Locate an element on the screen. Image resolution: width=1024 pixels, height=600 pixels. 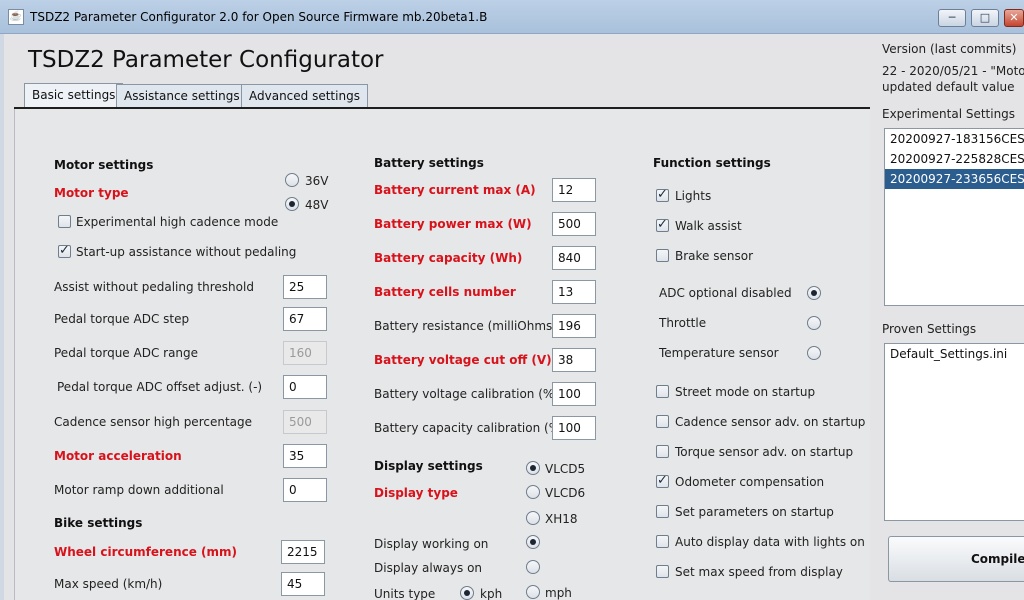
motor-36v-radio is located at coordinates (292, 180).